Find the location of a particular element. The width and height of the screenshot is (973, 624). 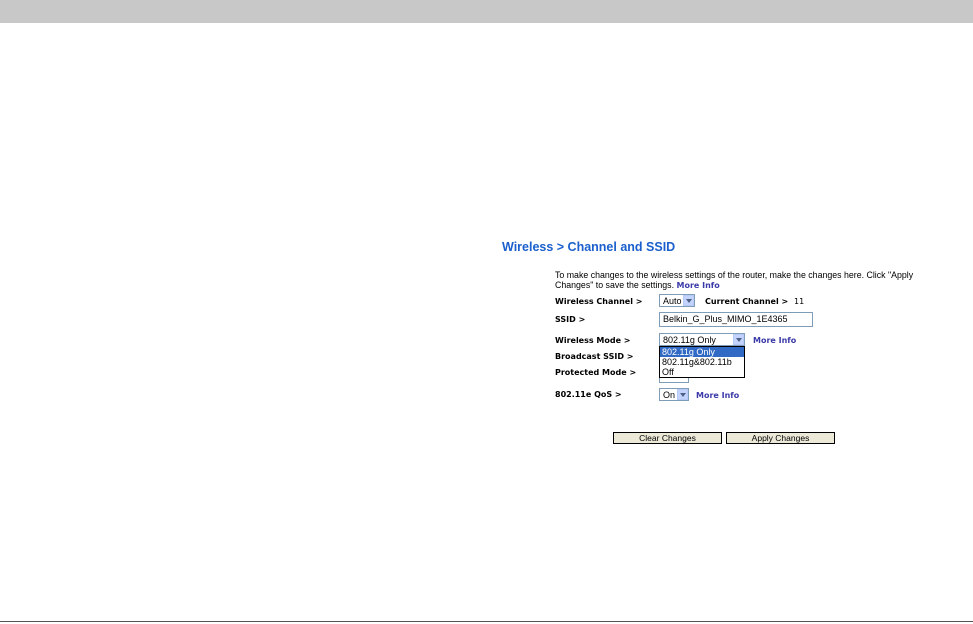

ssid-label: SSID > is located at coordinates (570, 319).